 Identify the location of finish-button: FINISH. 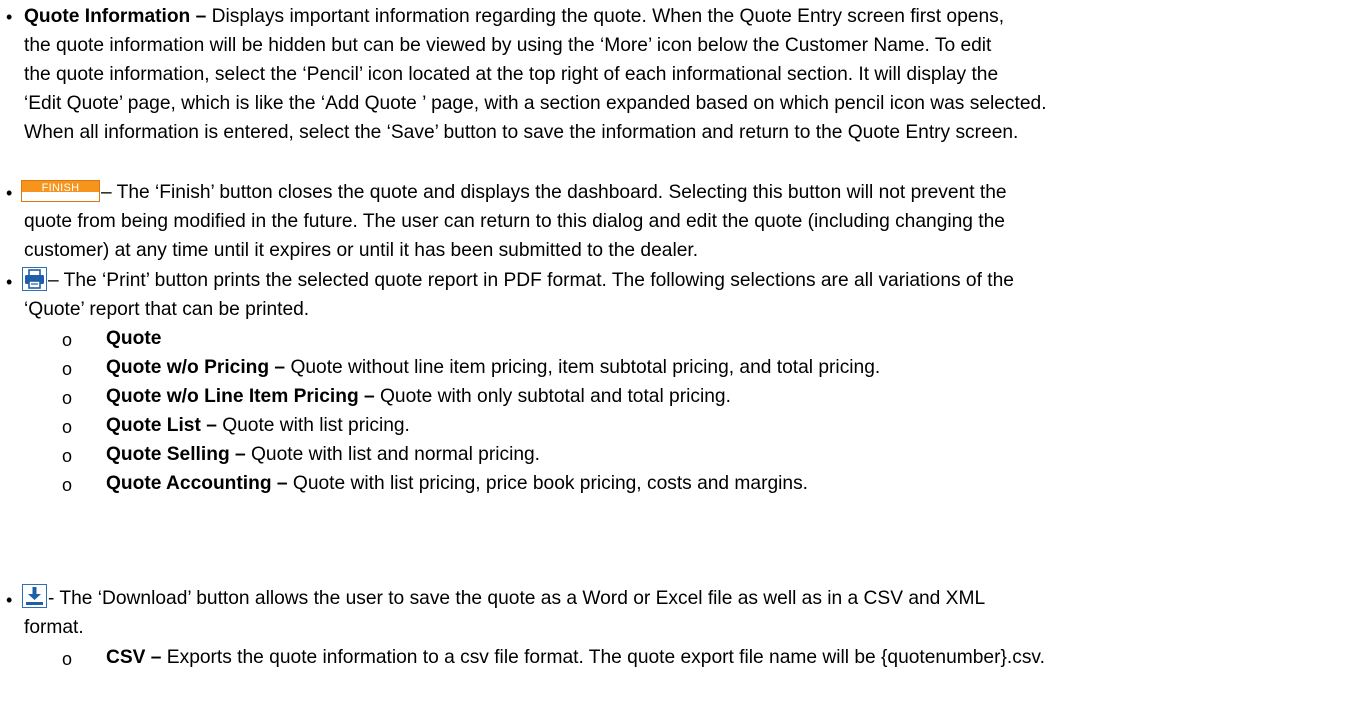
(60, 191).